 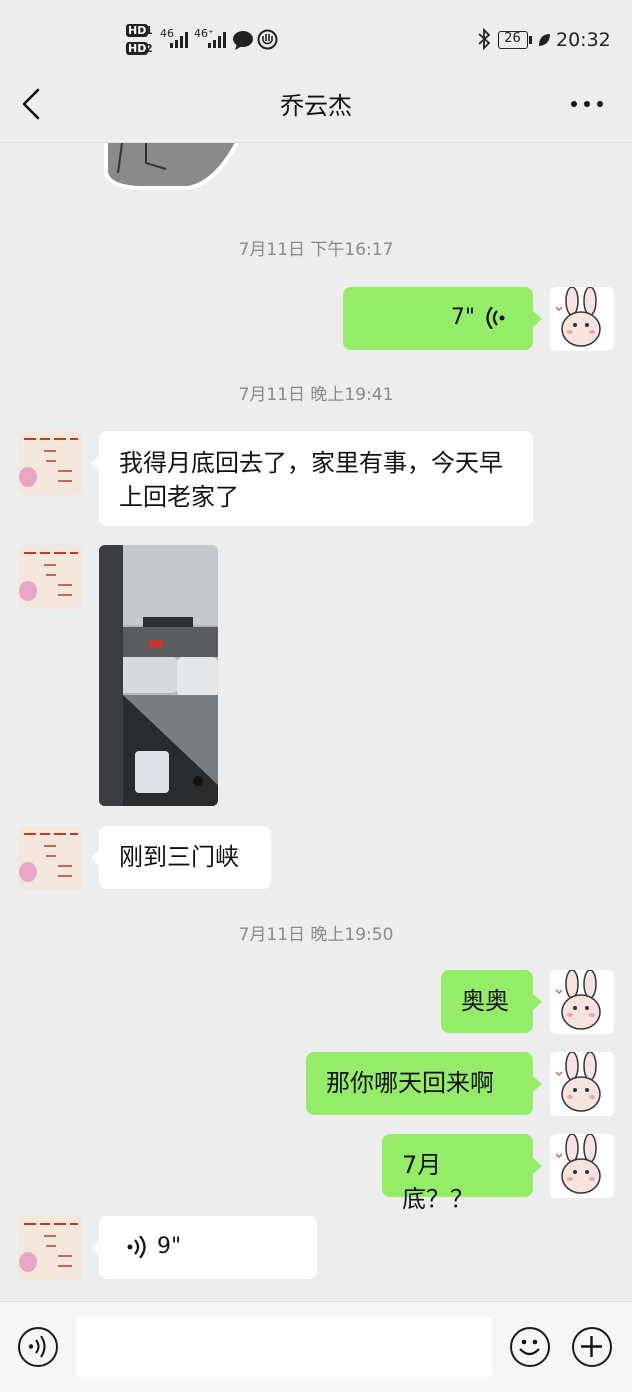 I want to click on app-notification-icon, so click(x=267, y=39).